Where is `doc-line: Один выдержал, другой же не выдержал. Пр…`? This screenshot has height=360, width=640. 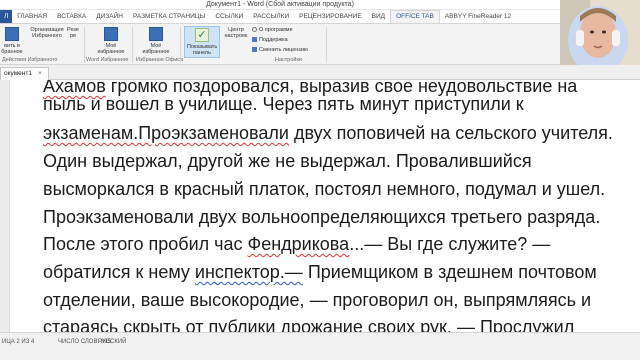 doc-line: Один выдержал, другой же не выдержал. Пр… is located at coordinates (287, 161).